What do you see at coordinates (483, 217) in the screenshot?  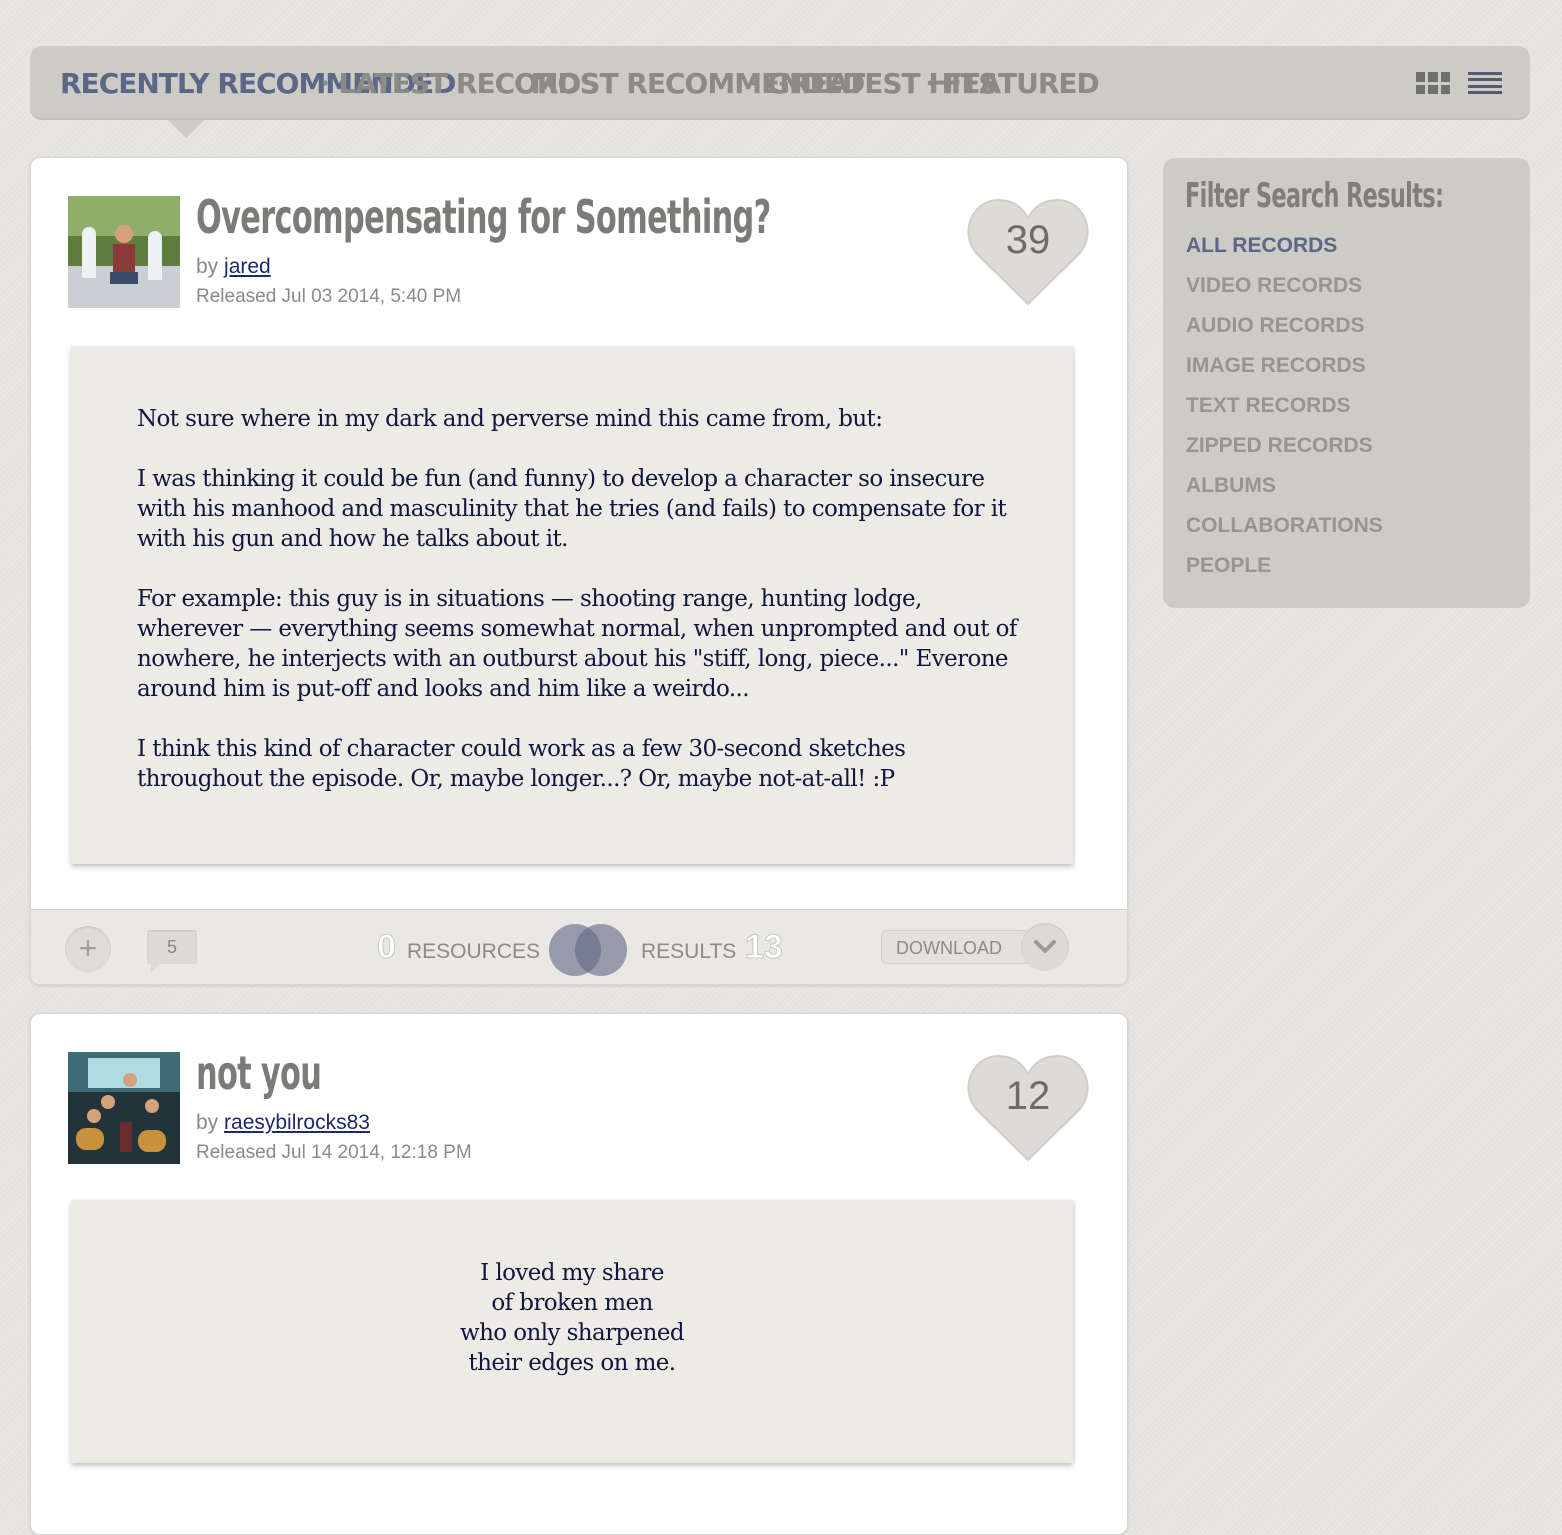 I see `record-title: Overcompensating for Something?` at bounding box center [483, 217].